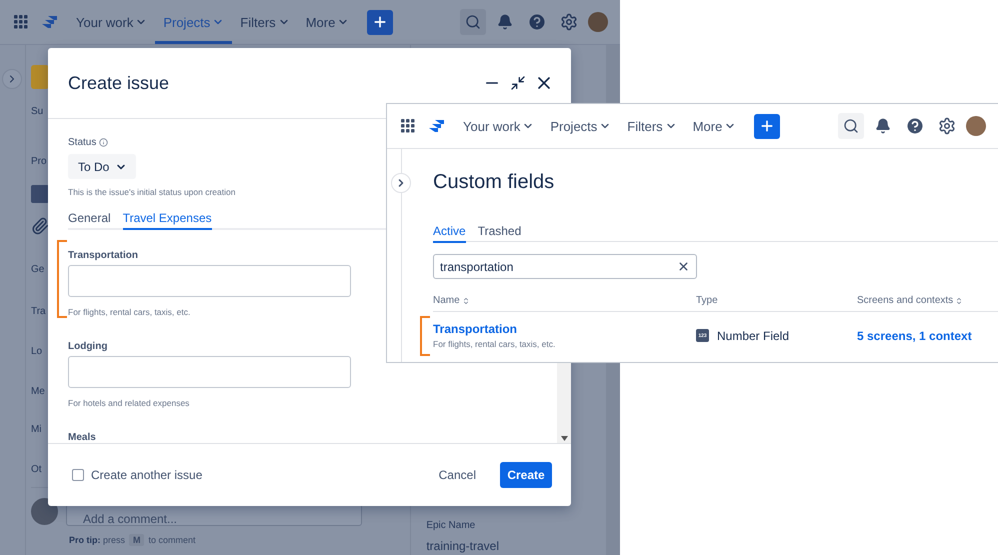 The width and height of the screenshot is (998, 555). What do you see at coordinates (172, 540) in the screenshot?
I see `pro-tip-text: to comment` at bounding box center [172, 540].